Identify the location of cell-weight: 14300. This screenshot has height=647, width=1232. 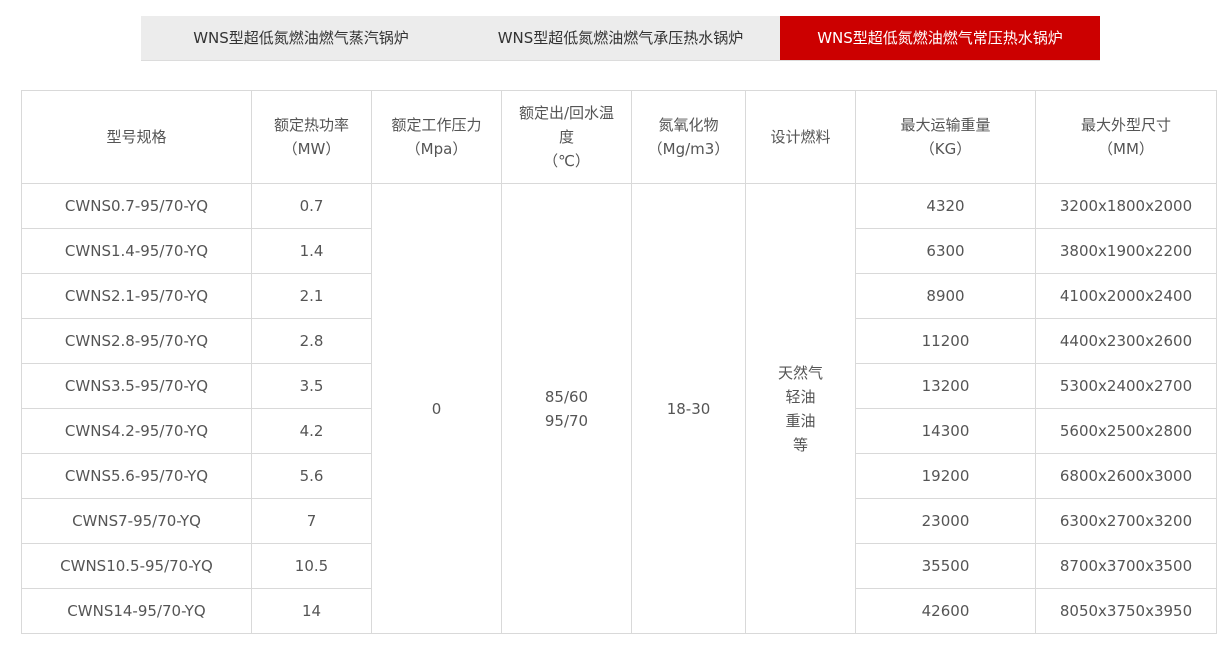
(945, 431).